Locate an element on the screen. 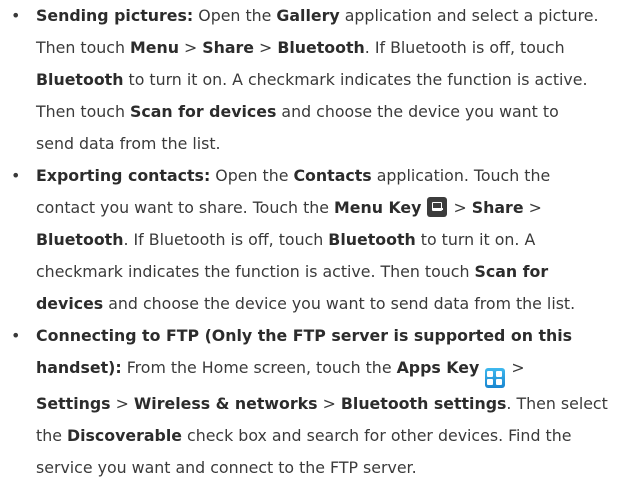  bold-text: Wireless & networks is located at coordinates (225, 403).